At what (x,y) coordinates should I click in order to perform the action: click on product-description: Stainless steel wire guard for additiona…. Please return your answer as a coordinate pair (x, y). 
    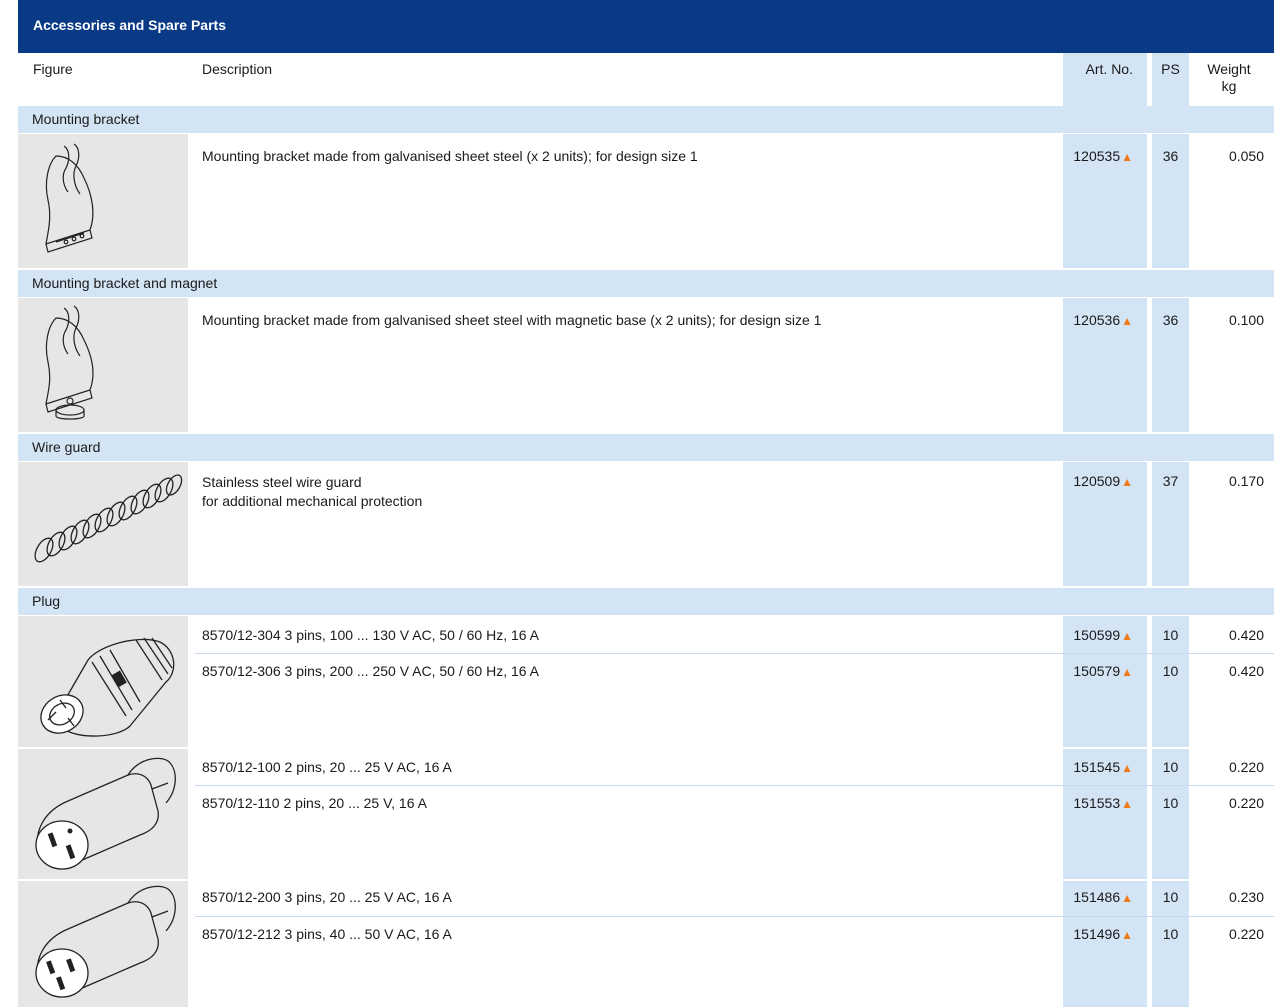
    Looking at the image, I should click on (312, 492).